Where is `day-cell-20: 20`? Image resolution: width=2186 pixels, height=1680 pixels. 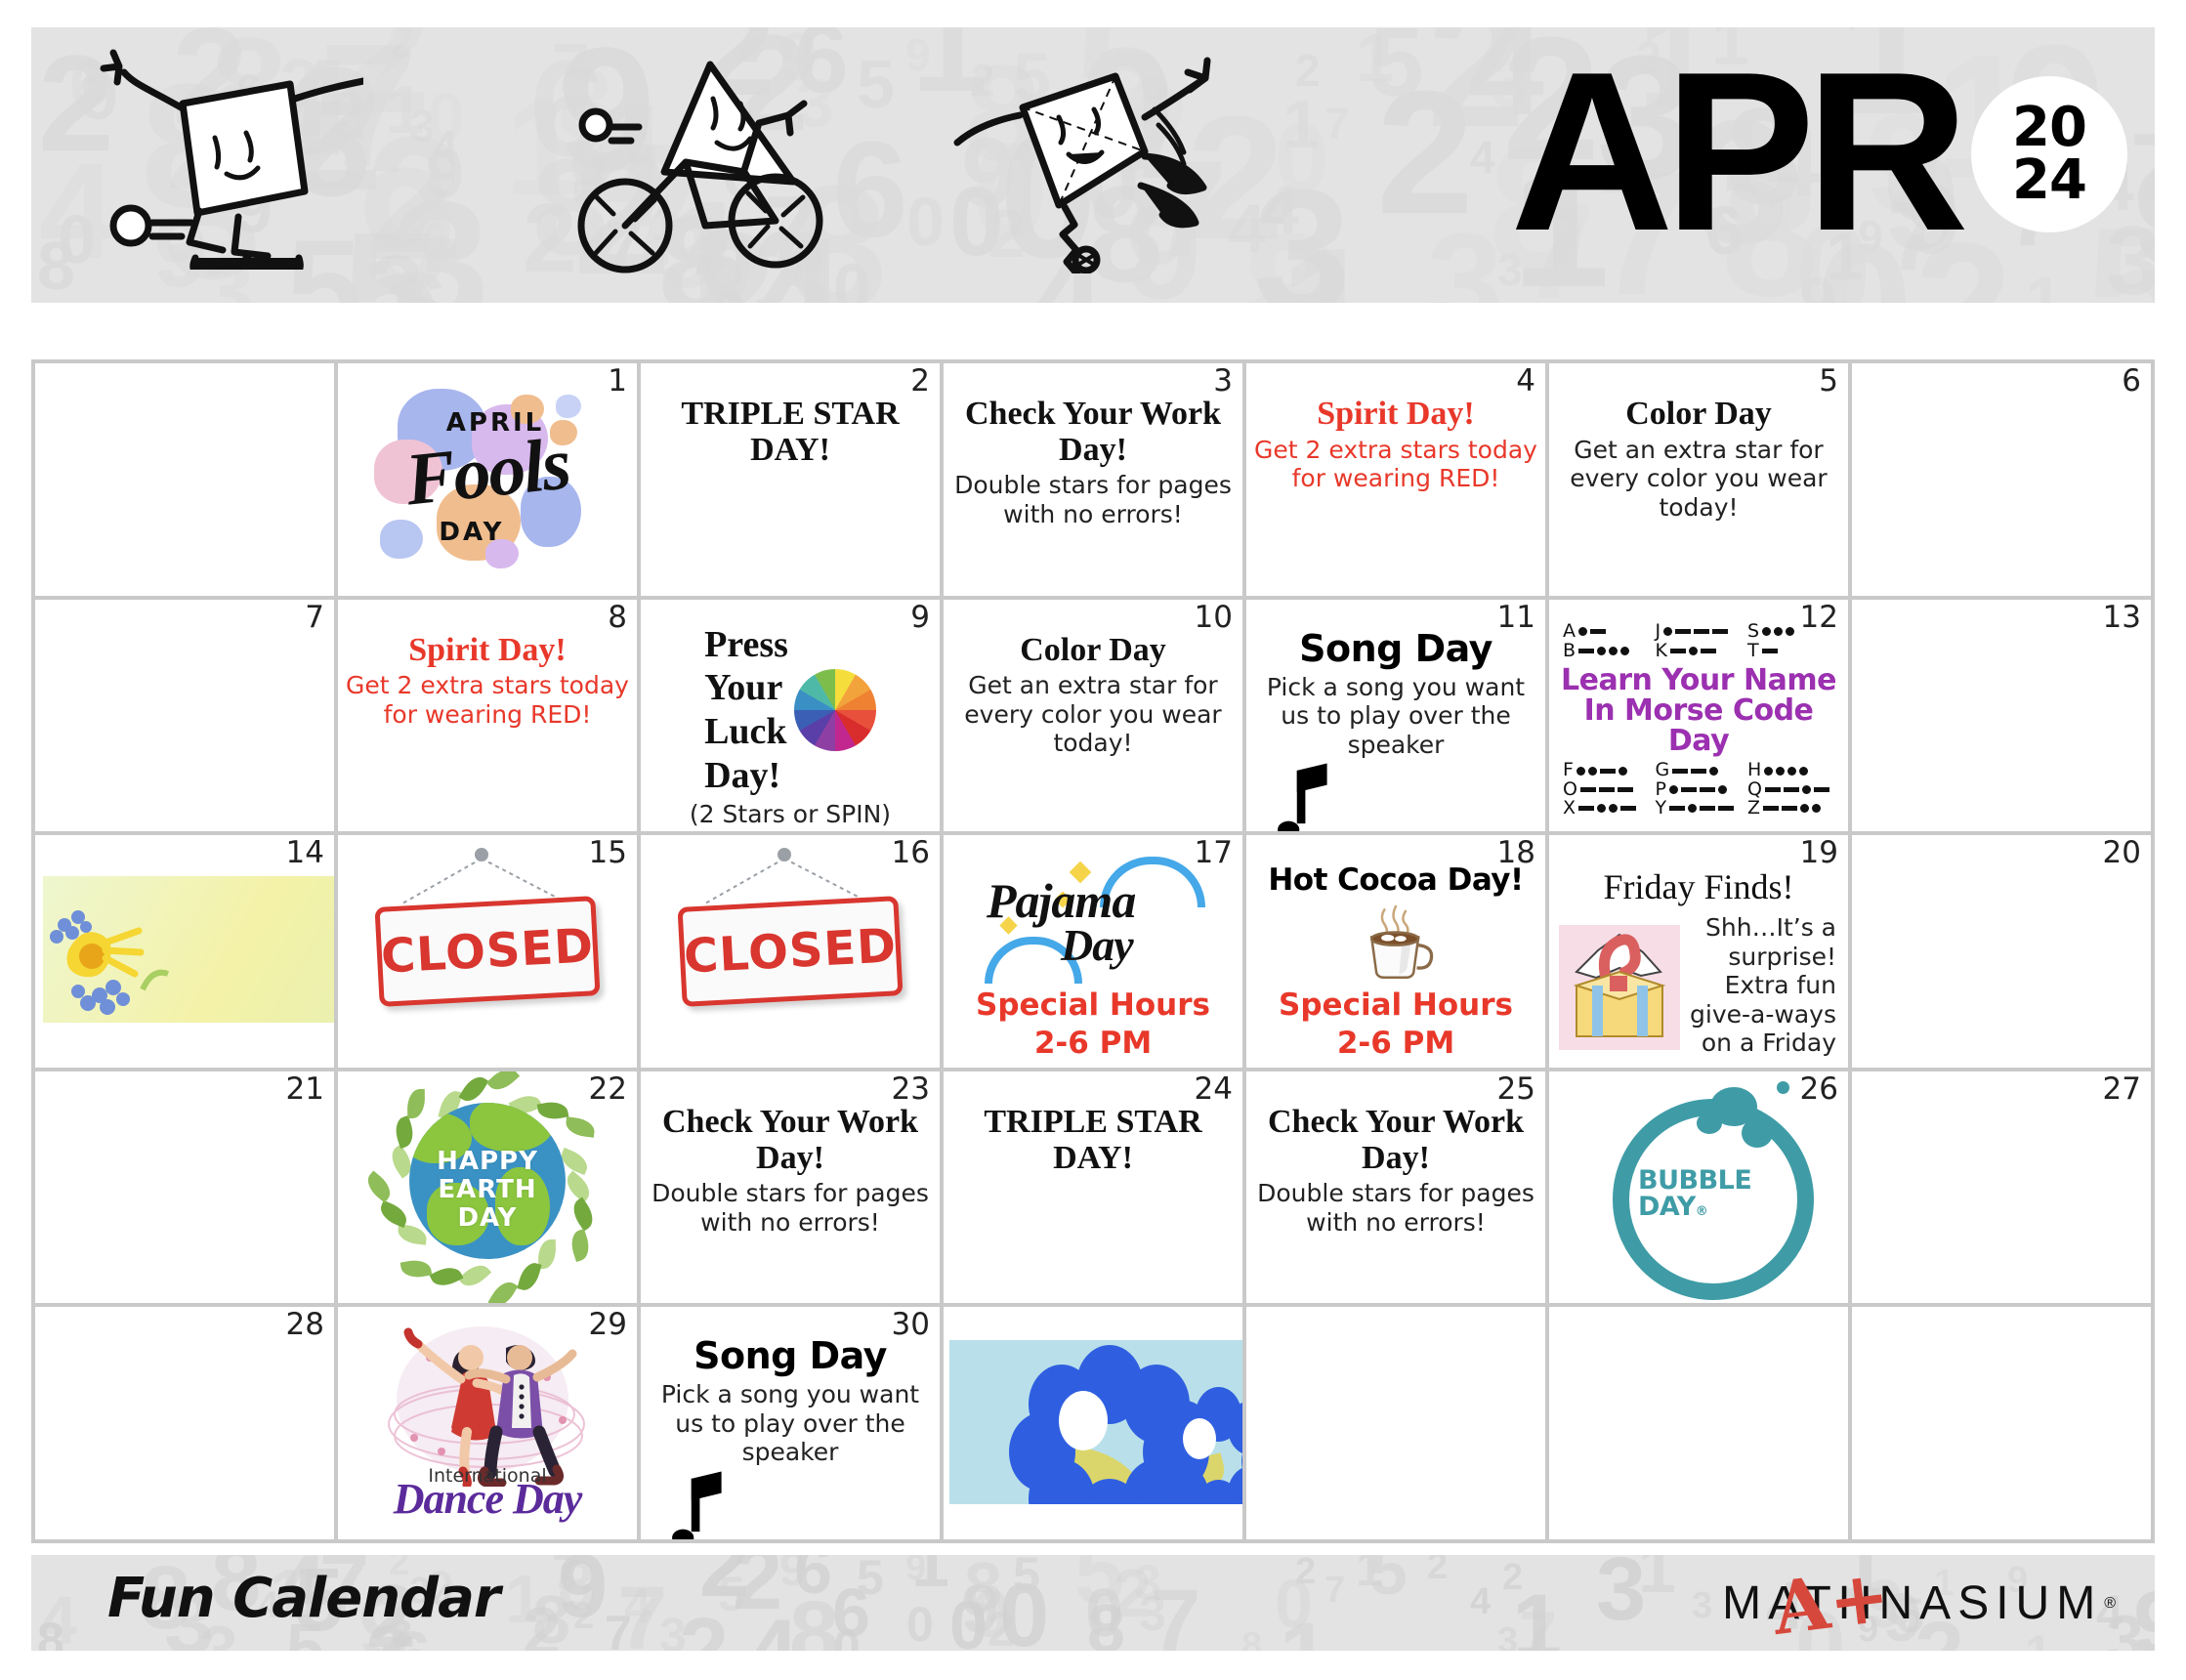
day-cell-20: 20 is located at coordinates (2002, 951).